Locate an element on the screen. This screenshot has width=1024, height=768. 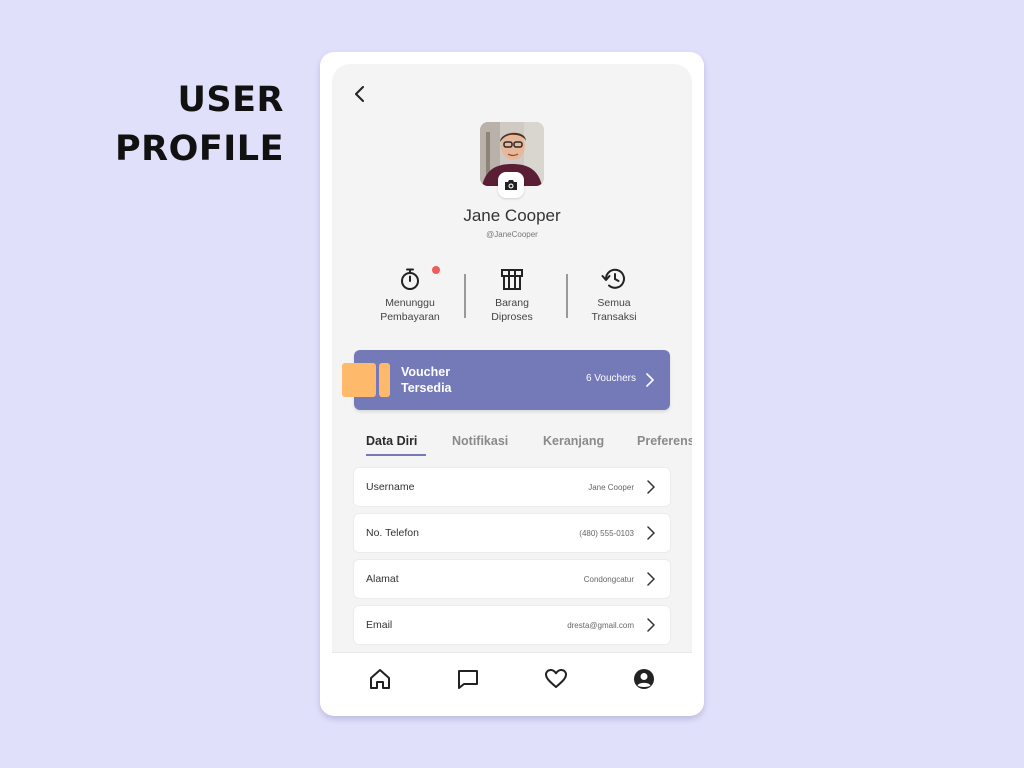
ticket-icon is located at coordinates (366, 380).